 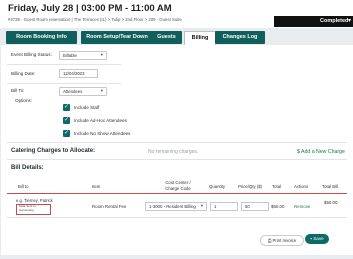 I want to click on print-invoice-button: ⎙ Print Invoice, so click(x=282, y=240).